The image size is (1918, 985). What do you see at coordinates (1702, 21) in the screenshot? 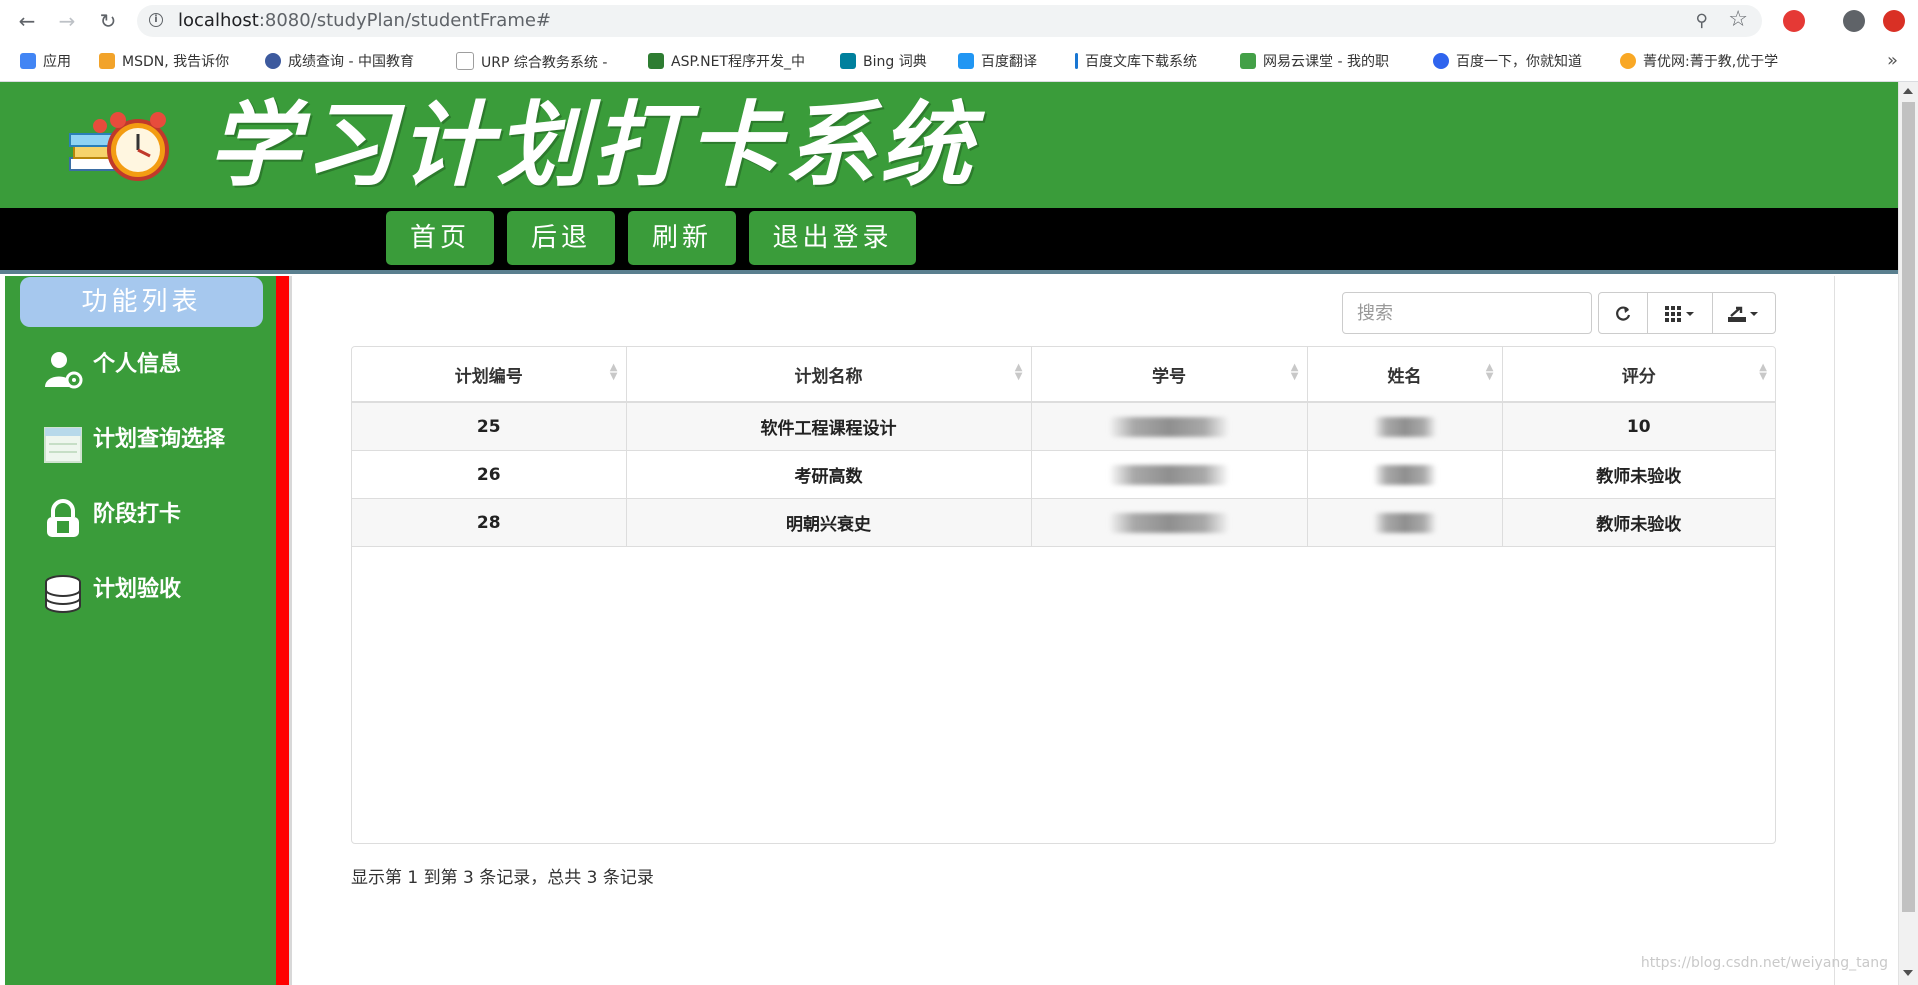
I see `key-icon: ⚲` at bounding box center [1702, 21].